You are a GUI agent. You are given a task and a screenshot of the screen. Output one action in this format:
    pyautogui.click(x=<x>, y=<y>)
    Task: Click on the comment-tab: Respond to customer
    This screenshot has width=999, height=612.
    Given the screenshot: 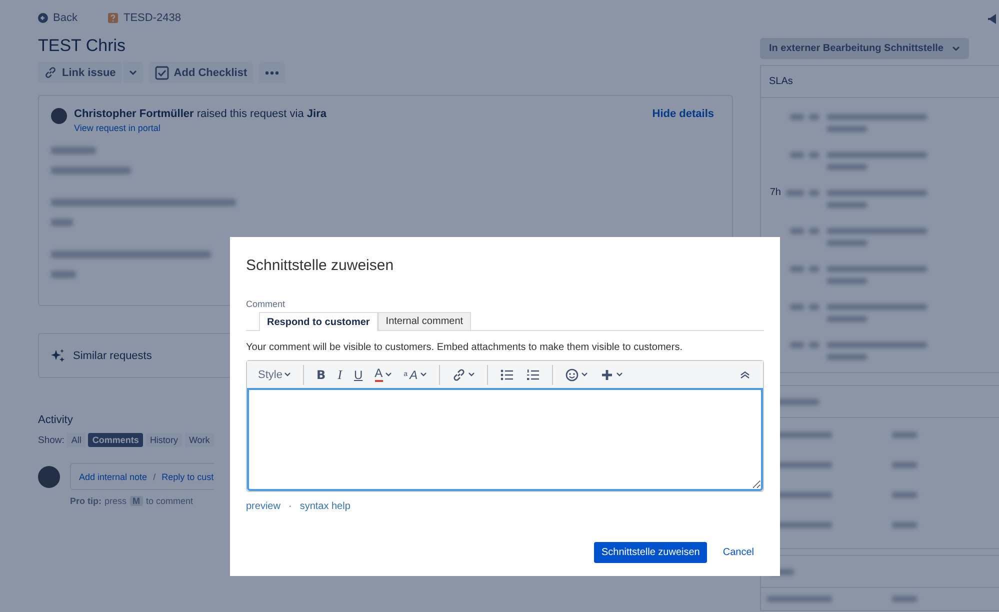 What is the action you would take?
    pyautogui.click(x=318, y=321)
    